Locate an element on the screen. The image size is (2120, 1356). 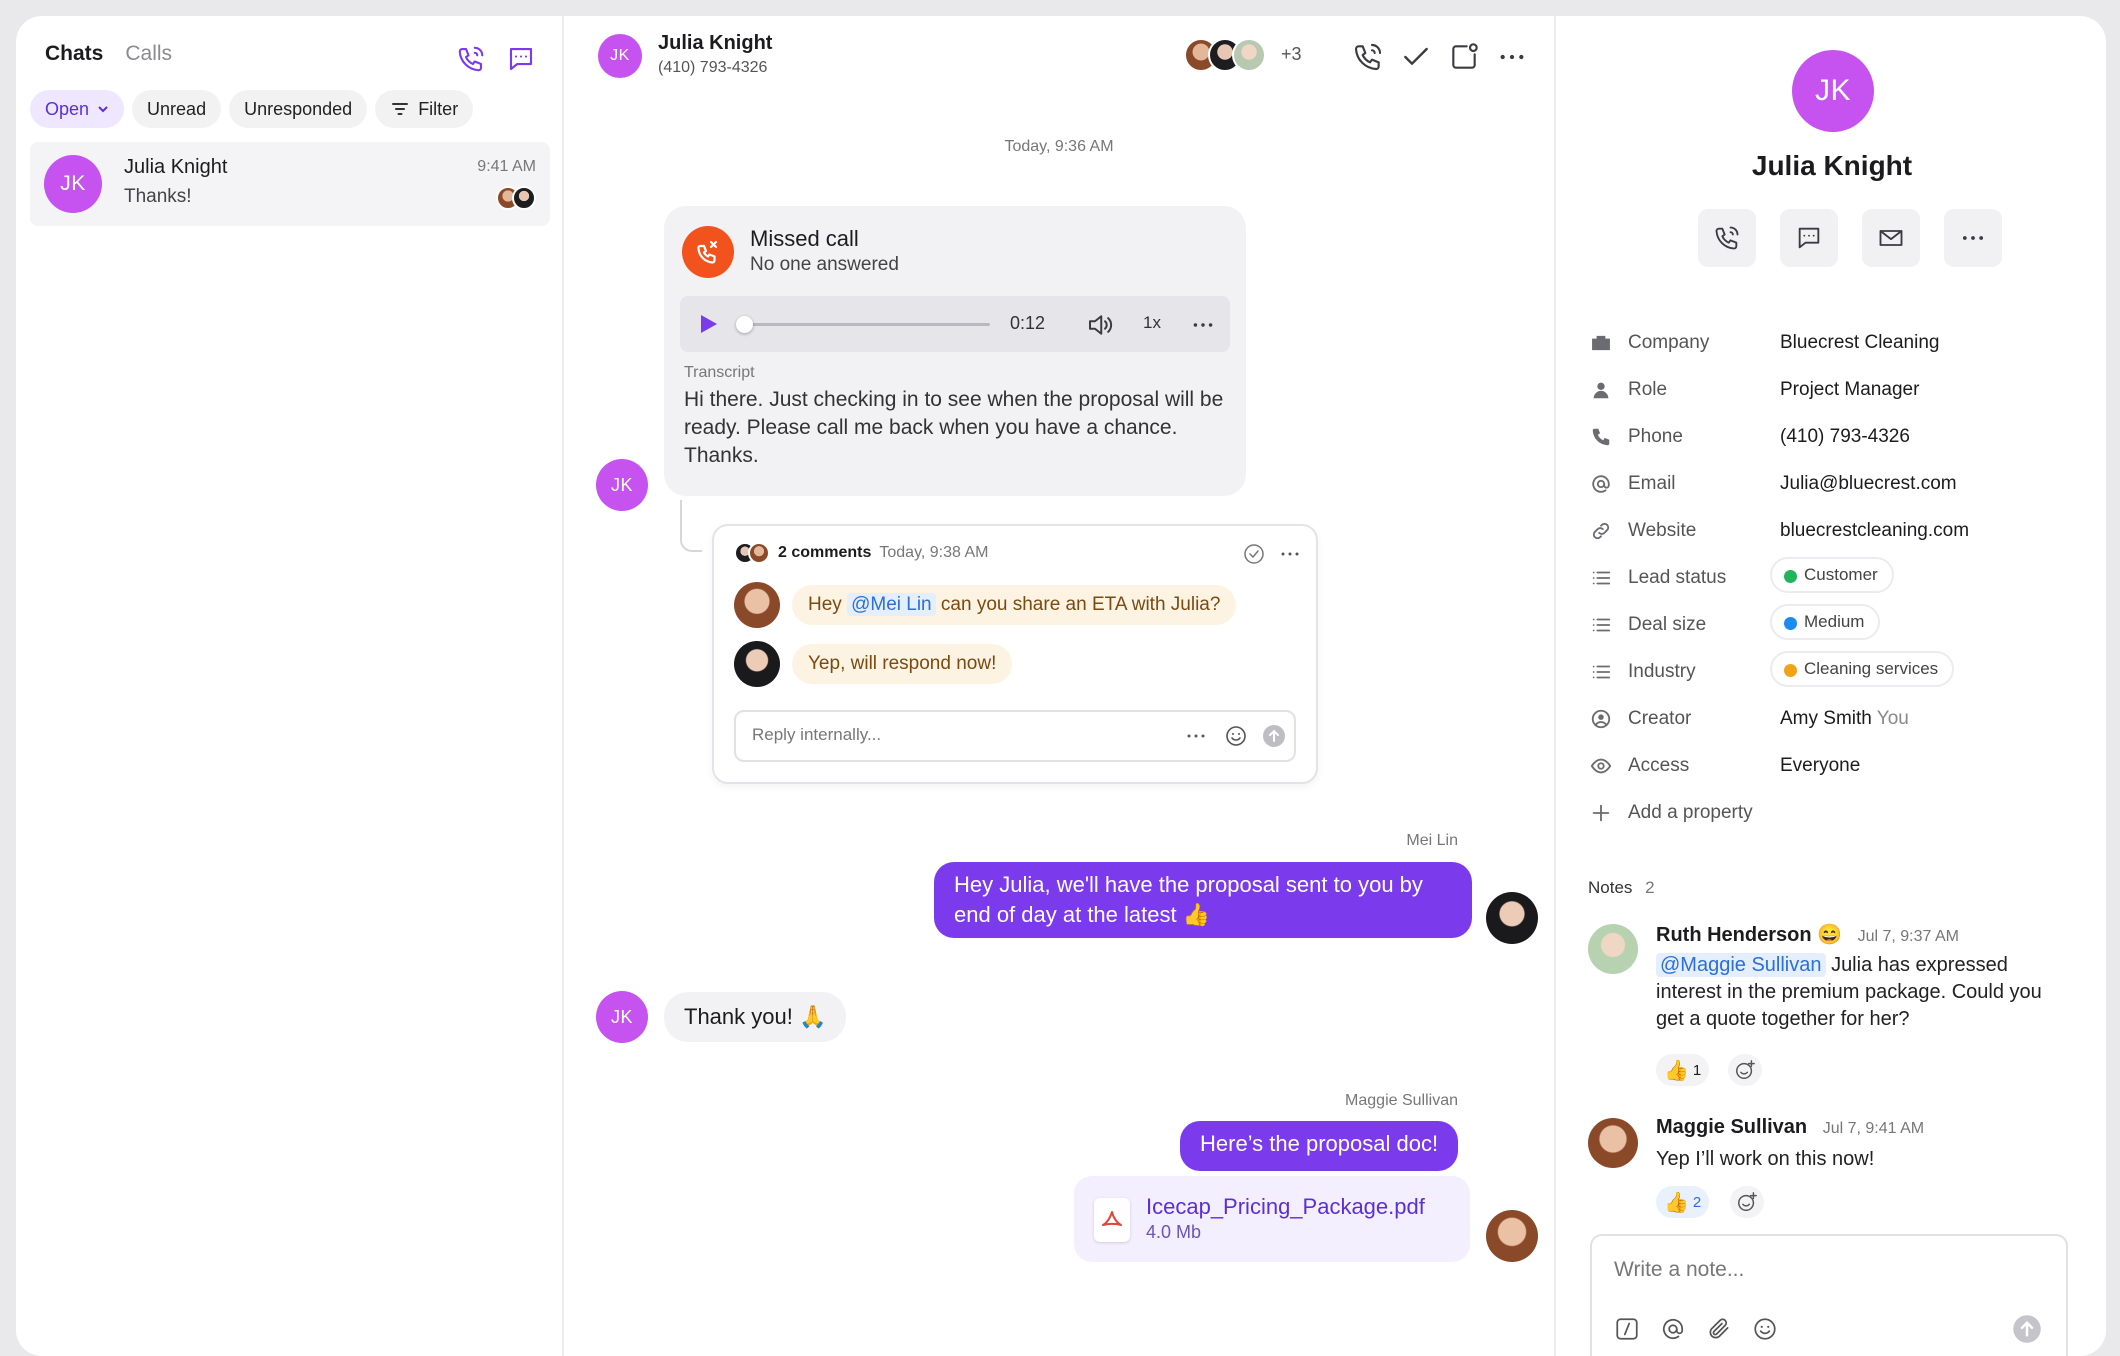
outgoing-message: Here’s the proposal doc! is located at coordinates (1319, 1146).